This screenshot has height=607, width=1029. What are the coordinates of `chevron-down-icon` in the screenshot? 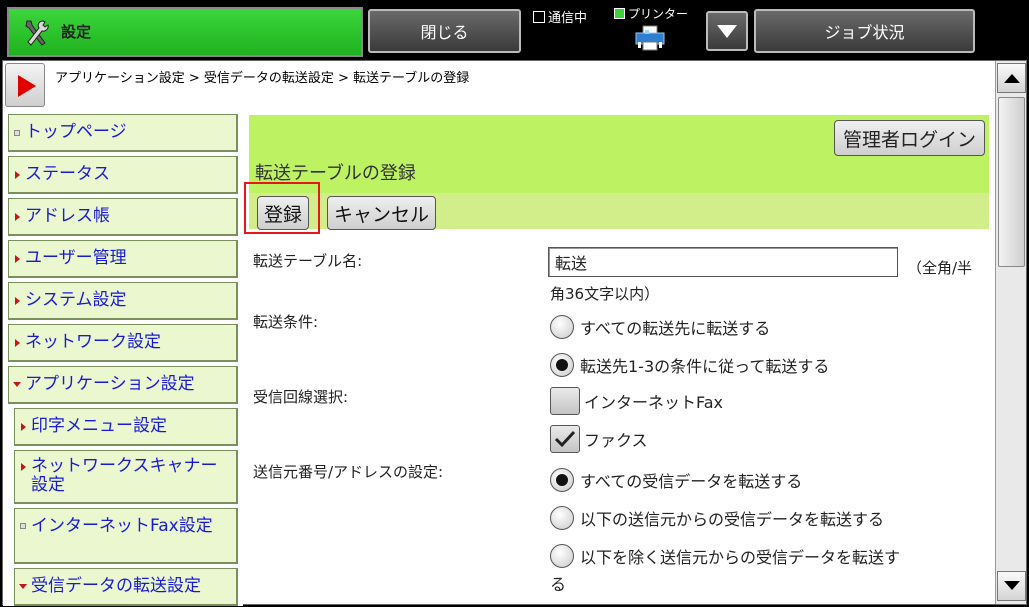 It's located at (727, 31).